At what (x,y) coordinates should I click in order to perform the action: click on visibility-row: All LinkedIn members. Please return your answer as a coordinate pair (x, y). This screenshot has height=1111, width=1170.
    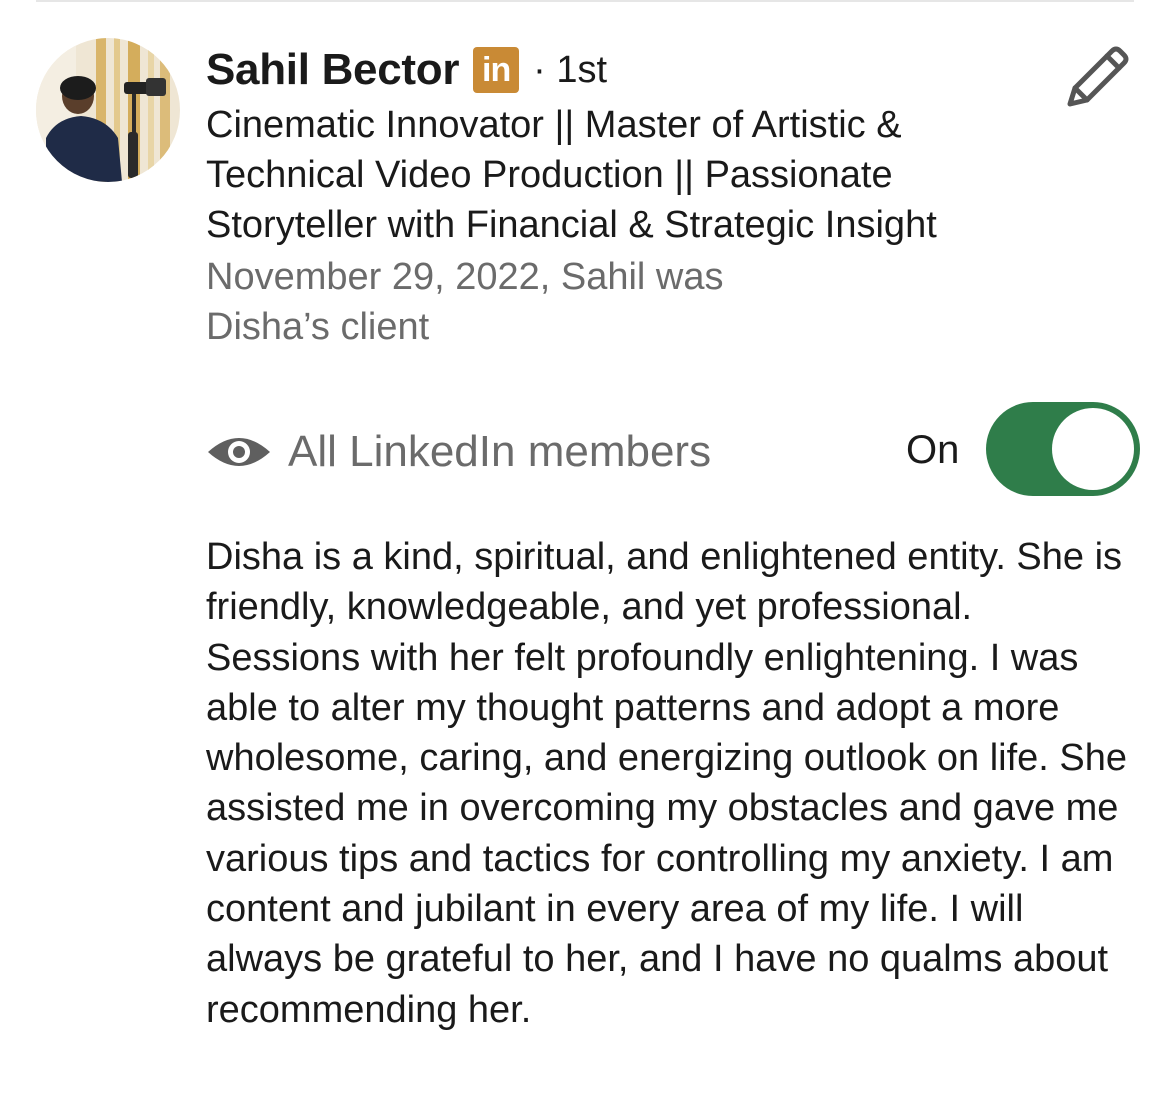
    Looking at the image, I should click on (458, 452).